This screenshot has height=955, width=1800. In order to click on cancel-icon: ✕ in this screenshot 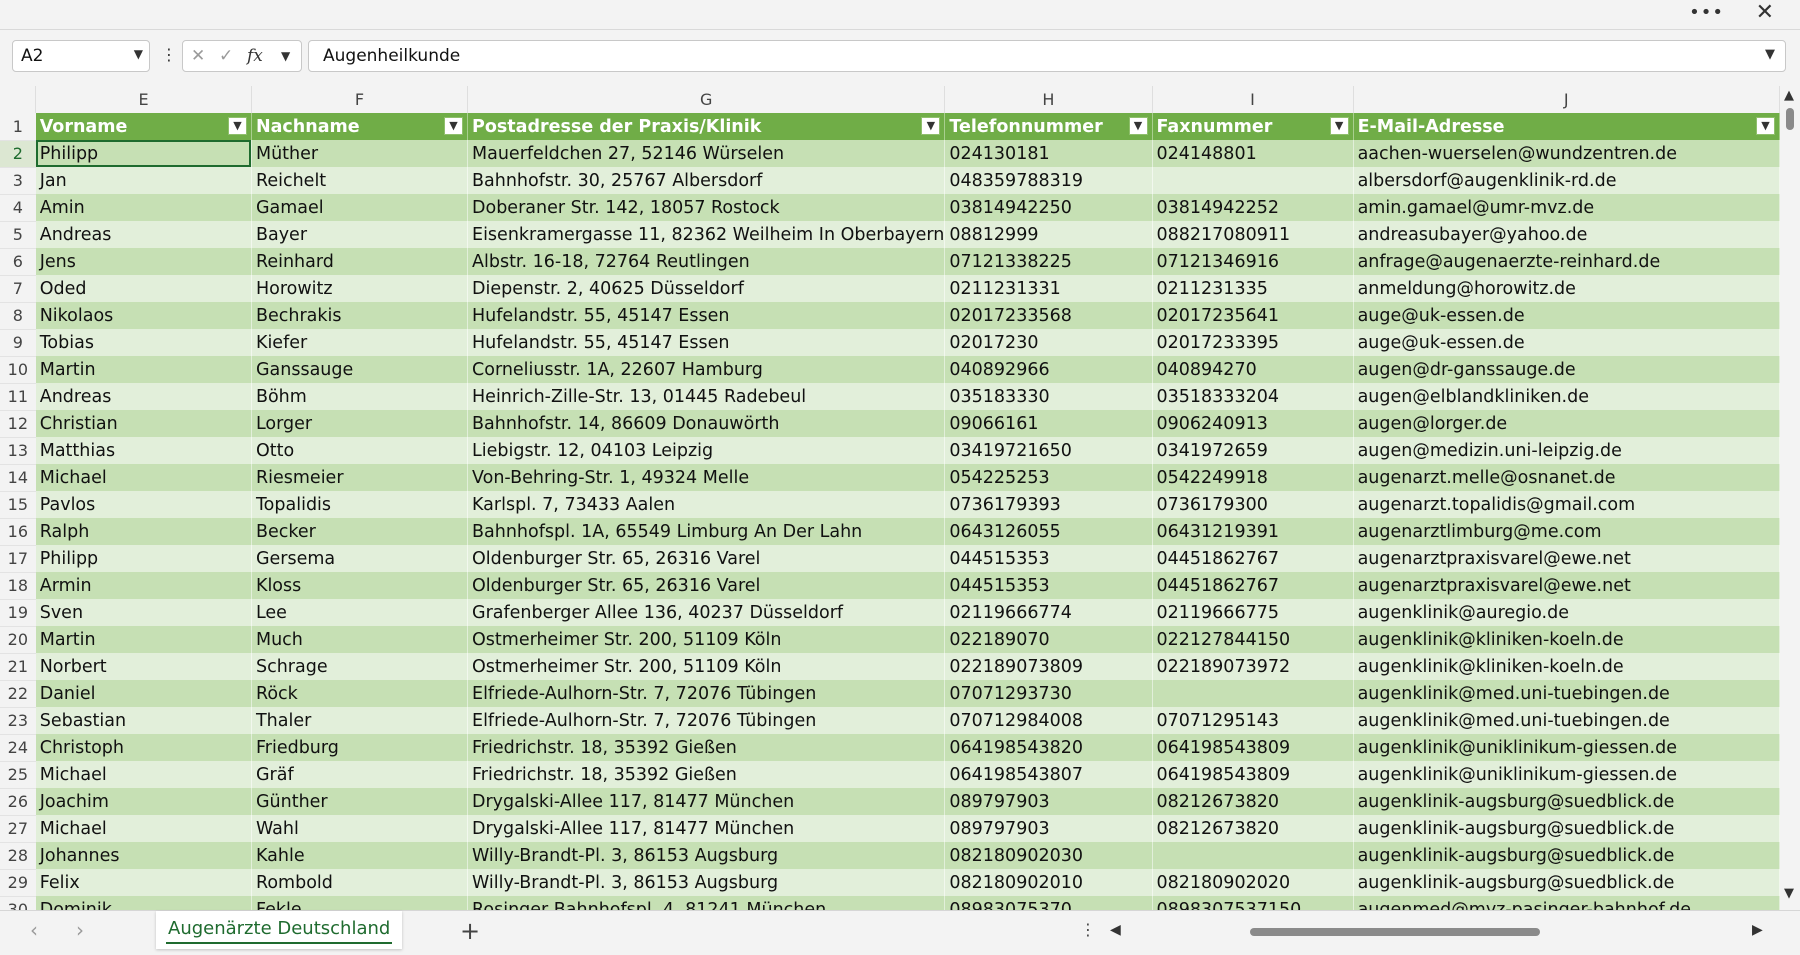, I will do `click(198, 56)`.